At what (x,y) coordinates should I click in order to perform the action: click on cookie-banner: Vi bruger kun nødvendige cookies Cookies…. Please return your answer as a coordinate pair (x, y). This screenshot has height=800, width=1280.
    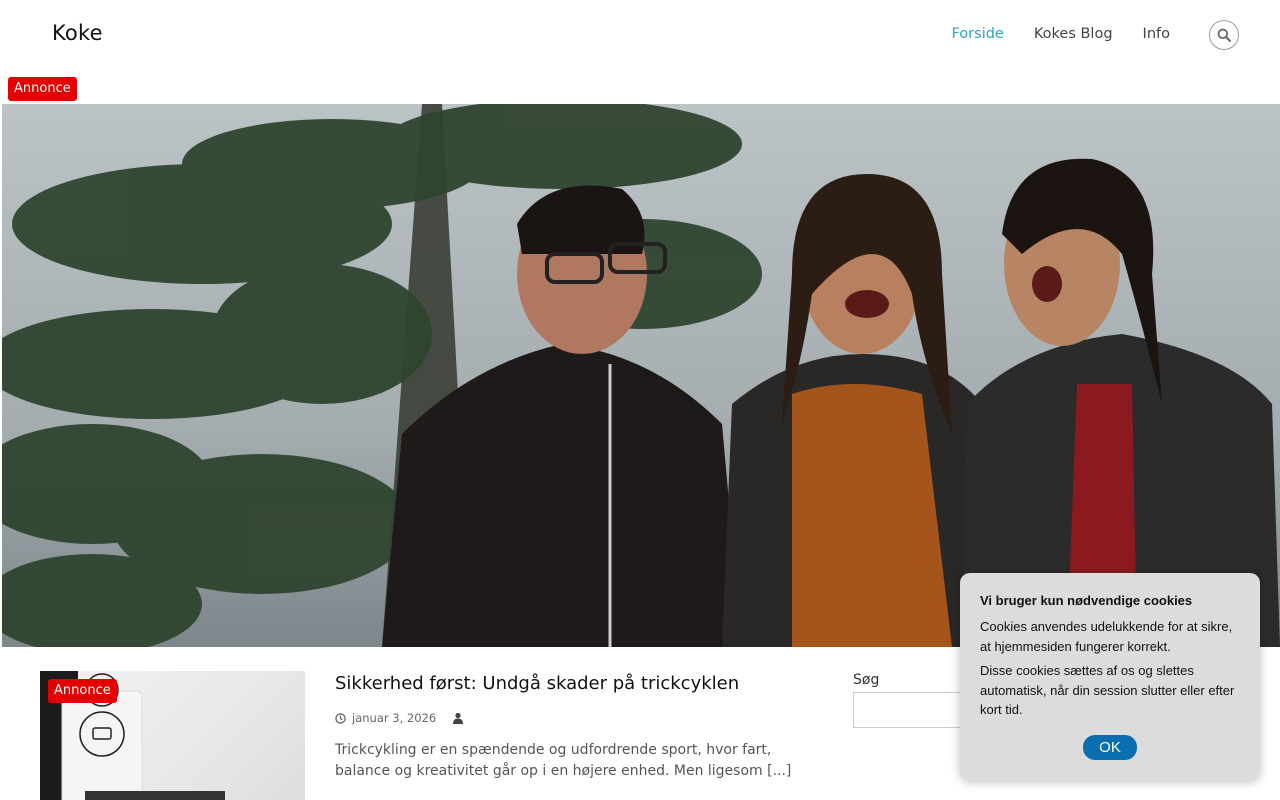
    Looking at the image, I should click on (1110, 676).